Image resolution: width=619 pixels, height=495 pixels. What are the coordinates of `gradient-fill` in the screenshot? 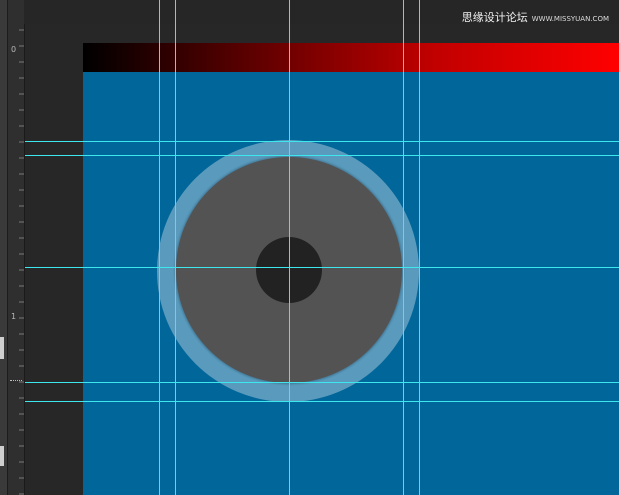 It's located at (351, 57).